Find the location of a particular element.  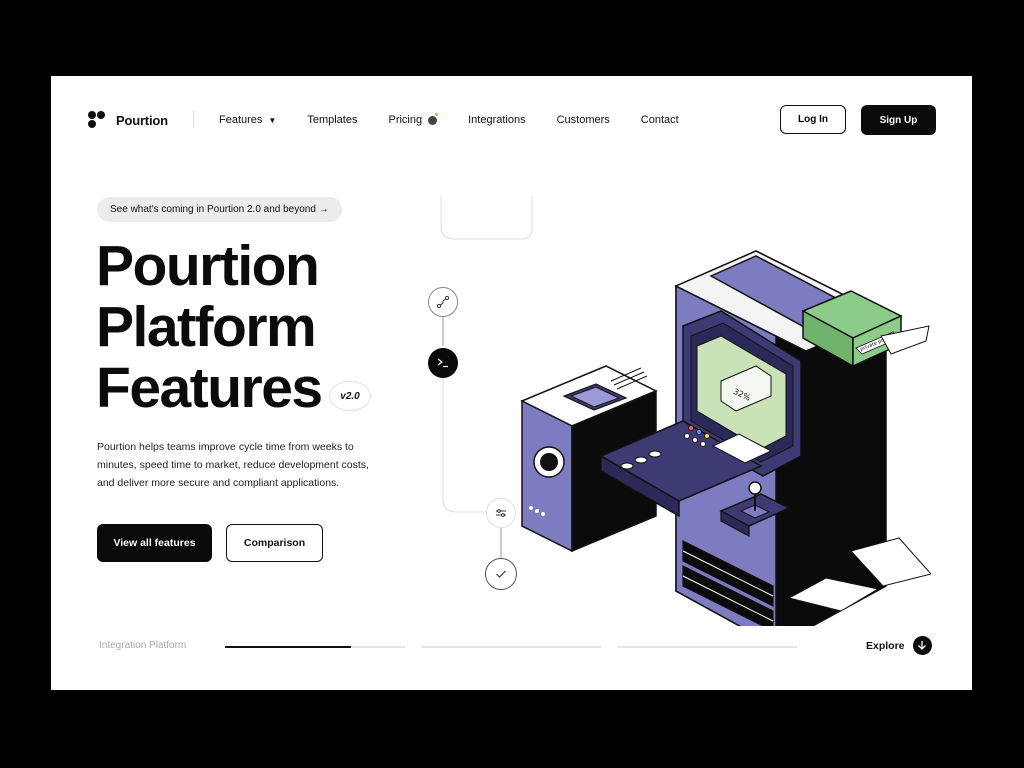

nav-item-label: Integrations is located at coordinates (497, 120).